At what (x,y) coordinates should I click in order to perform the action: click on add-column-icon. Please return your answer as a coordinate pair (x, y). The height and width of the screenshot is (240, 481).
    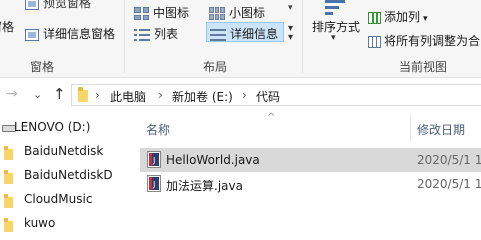
    Looking at the image, I should click on (374, 17).